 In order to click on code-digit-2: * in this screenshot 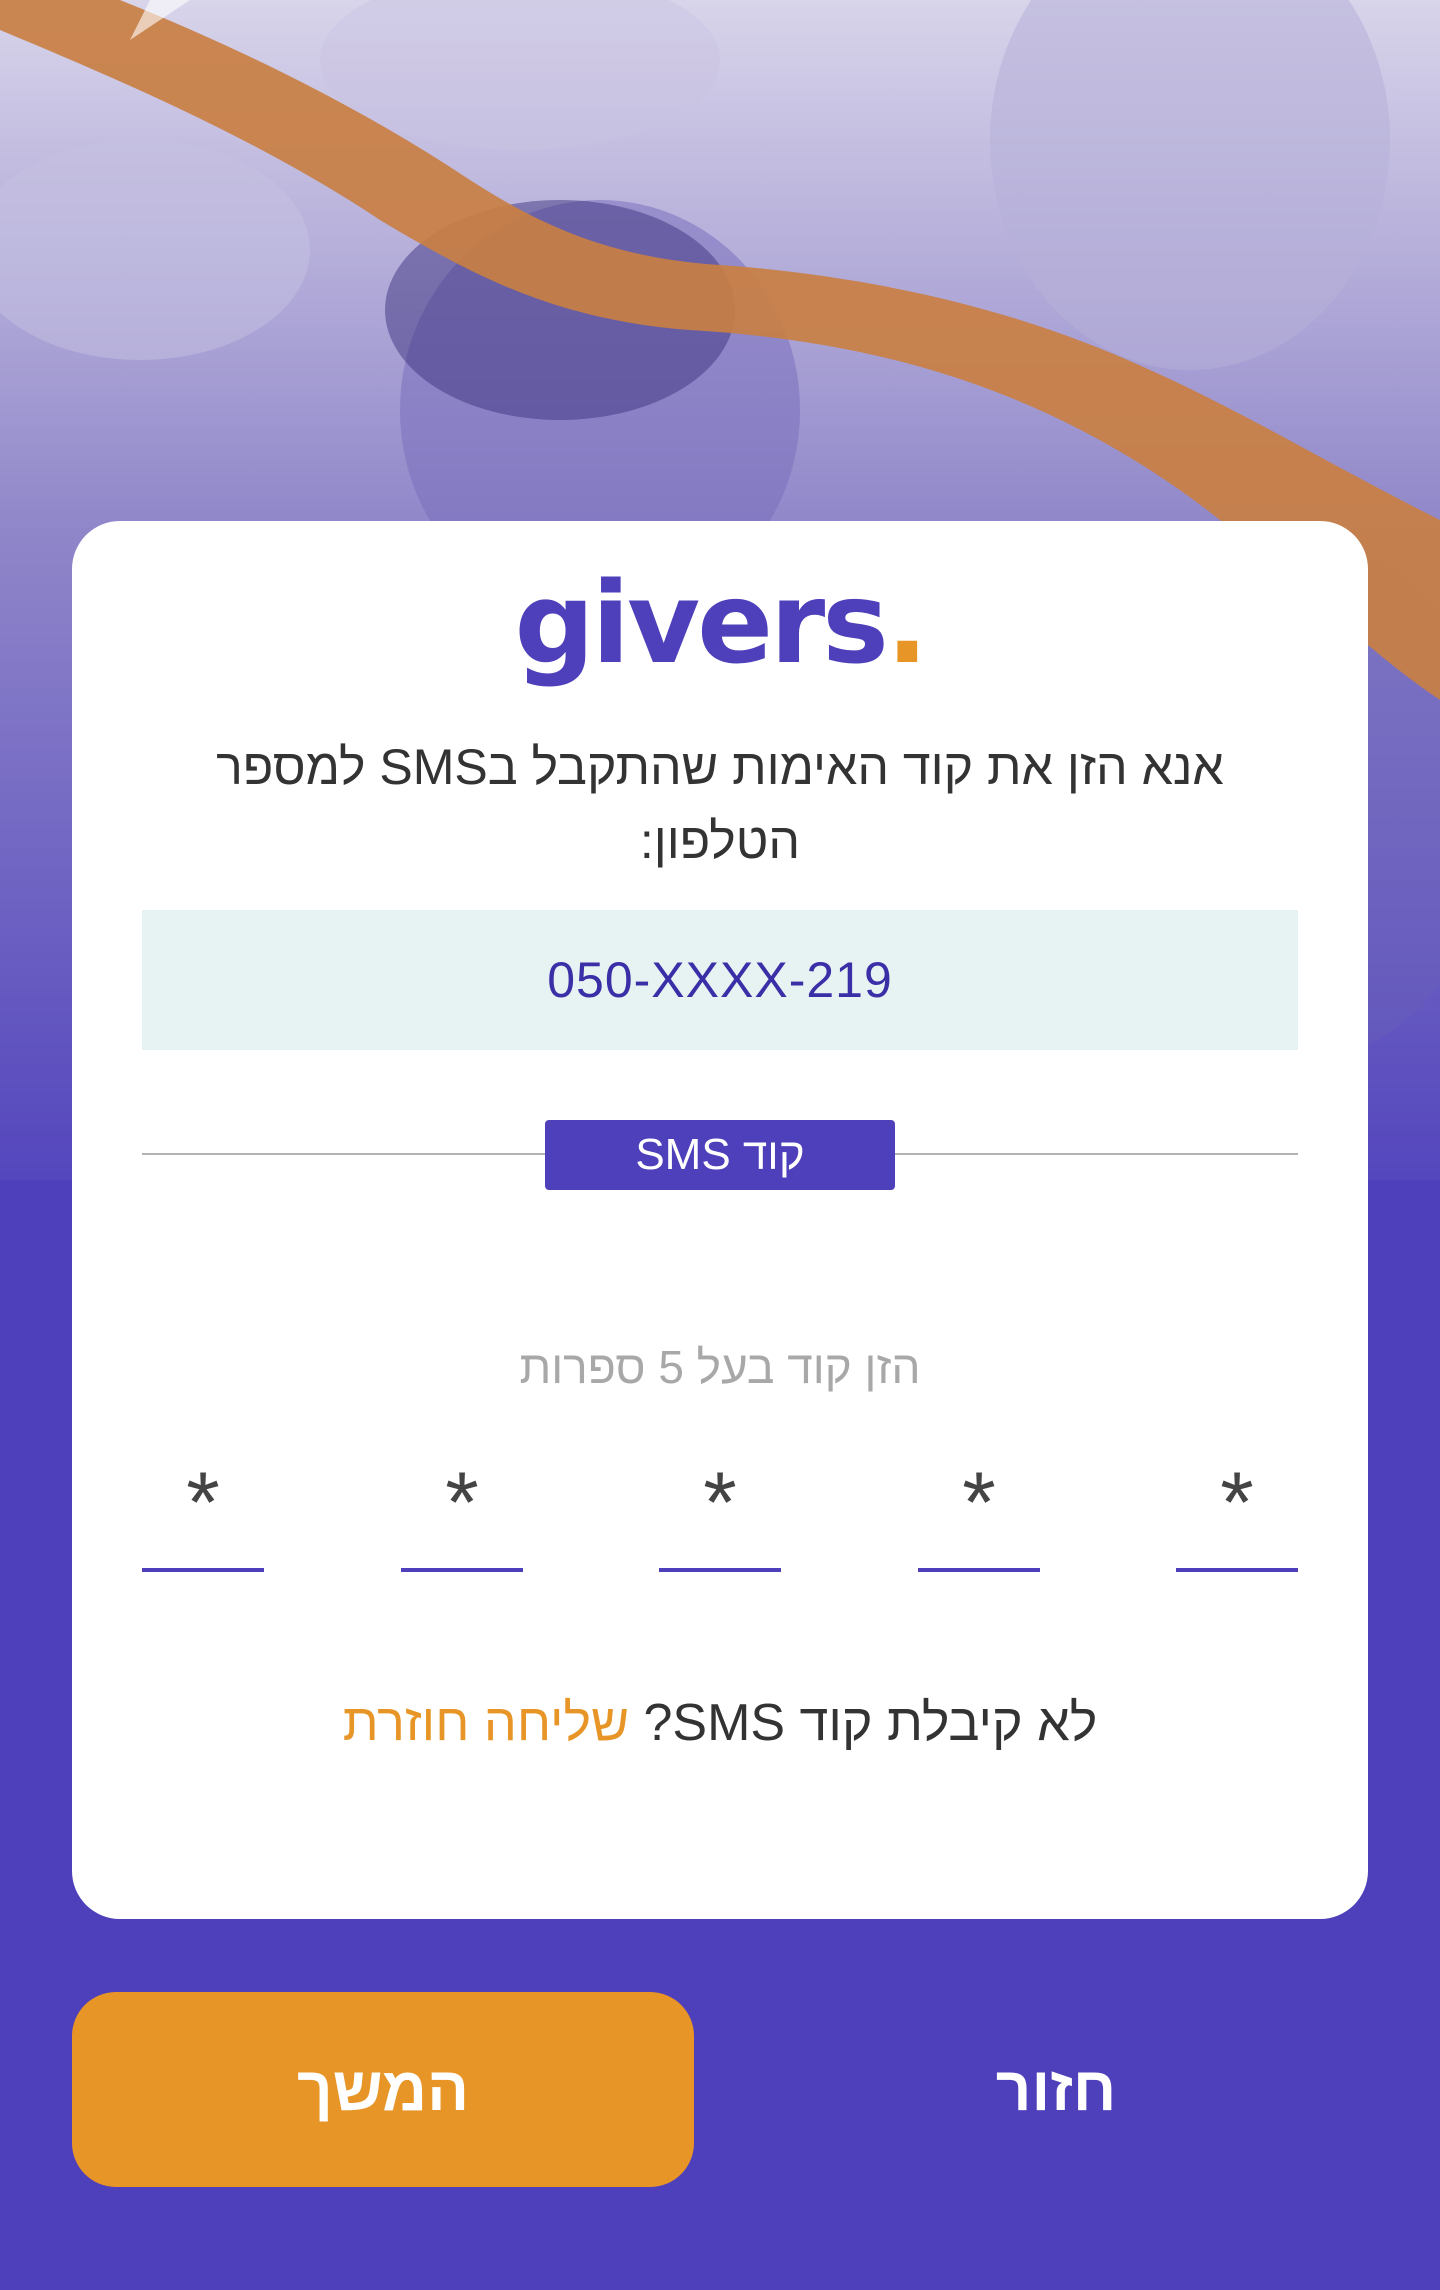, I will do `click(979, 1506)`.